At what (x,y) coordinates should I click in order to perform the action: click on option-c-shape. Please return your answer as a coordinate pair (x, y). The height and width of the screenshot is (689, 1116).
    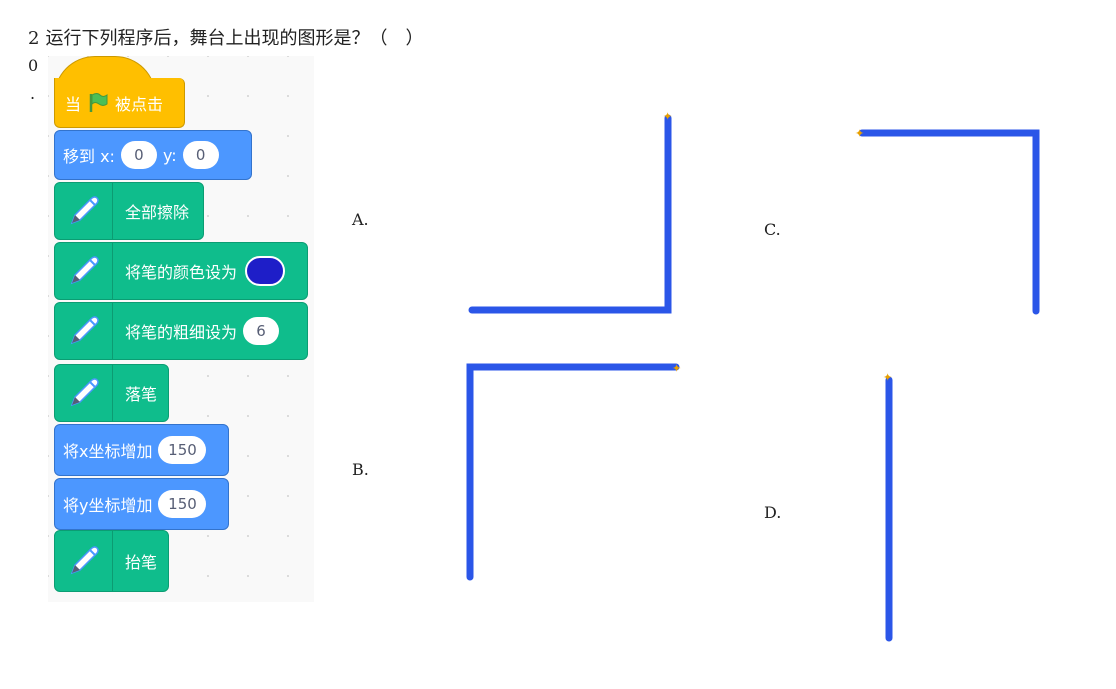
    Looking at the image, I should click on (949, 222).